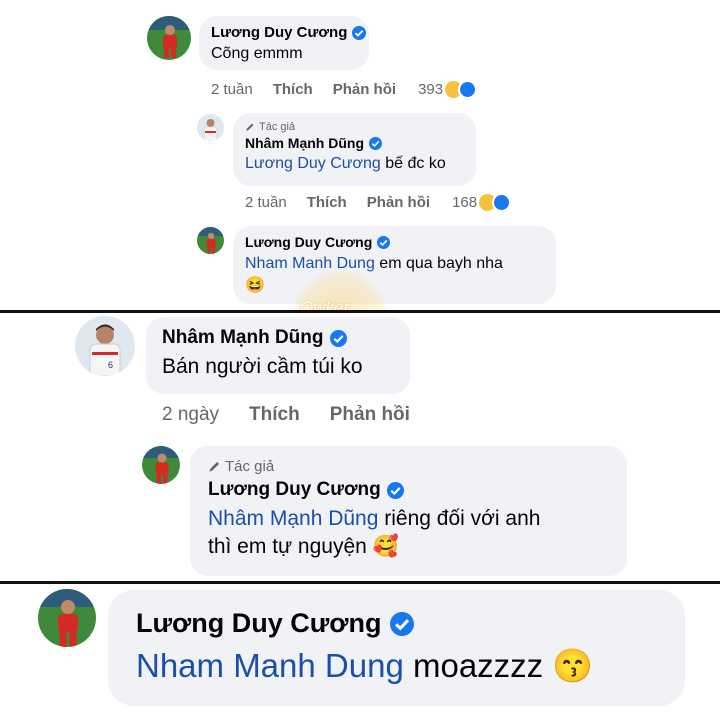 The width and height of the screenshot is (720, 720). I want to click on reply-text-body: em qua bayh nha, so click(438, 263).